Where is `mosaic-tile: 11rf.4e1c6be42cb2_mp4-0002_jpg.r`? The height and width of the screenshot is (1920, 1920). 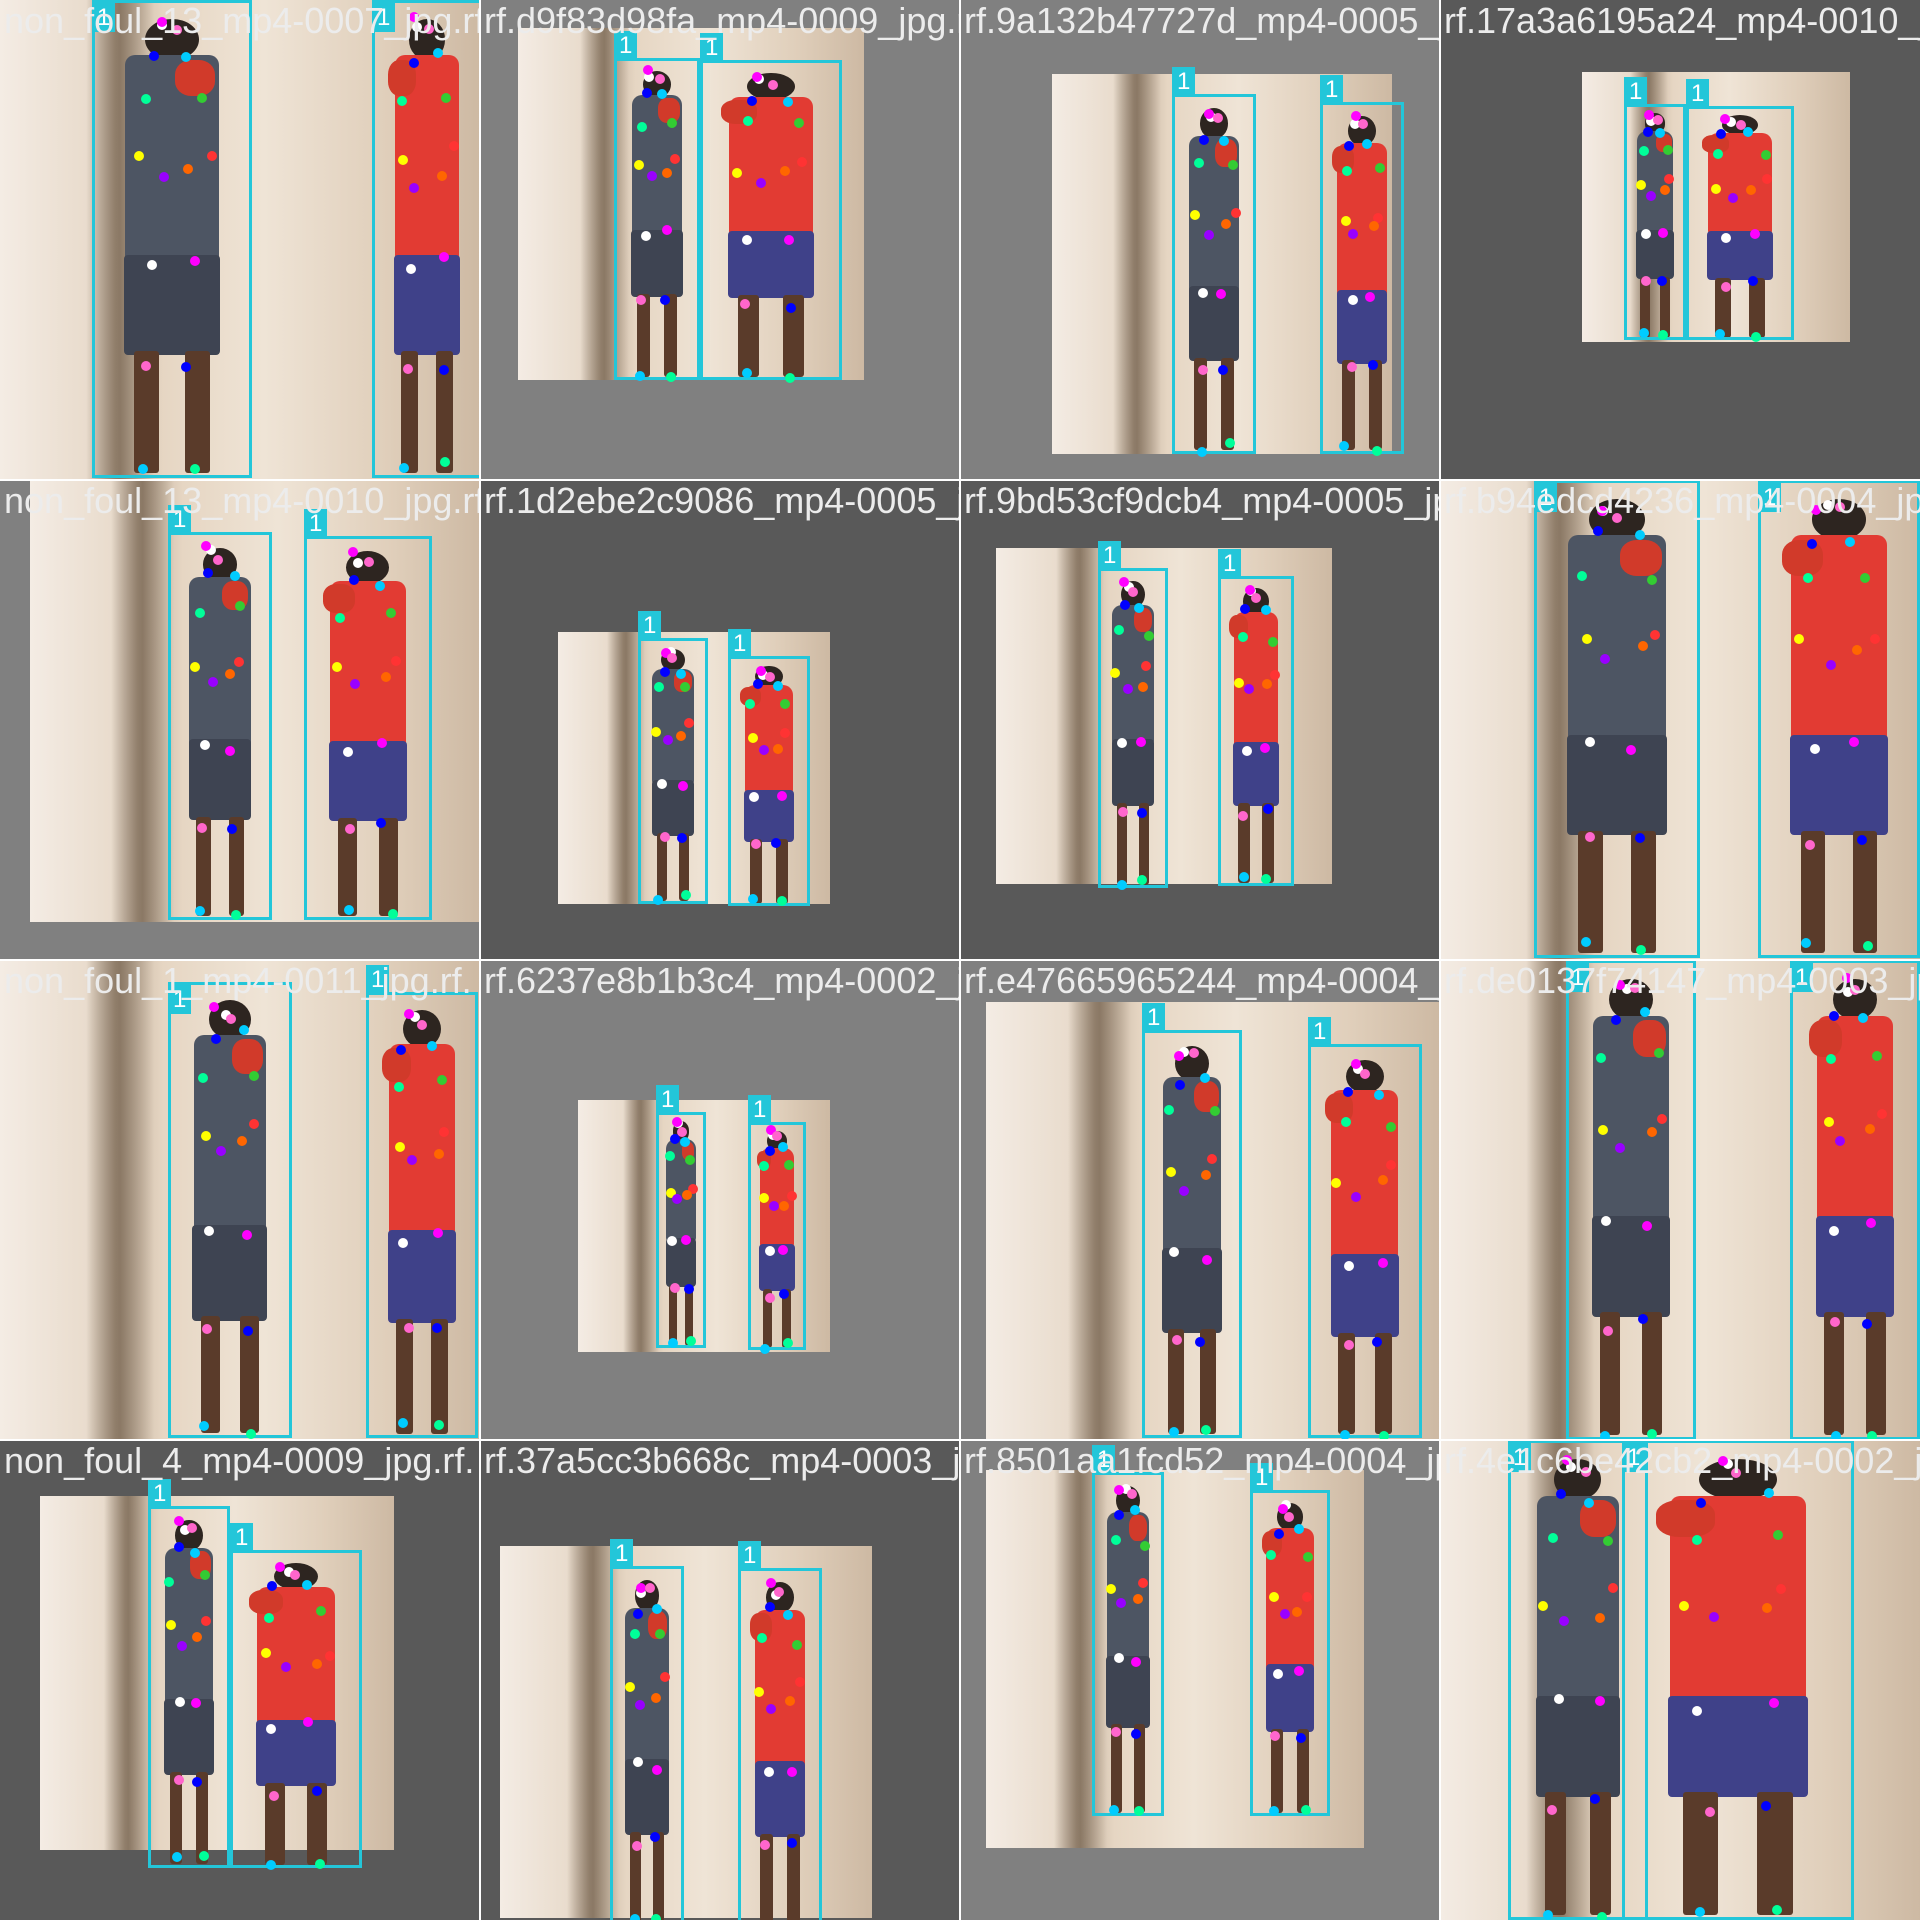
mosaic-tile: 11rf.4e1c6be42cb2_mp4-0002_jpg.r is located at coordinates (1680, 1680).